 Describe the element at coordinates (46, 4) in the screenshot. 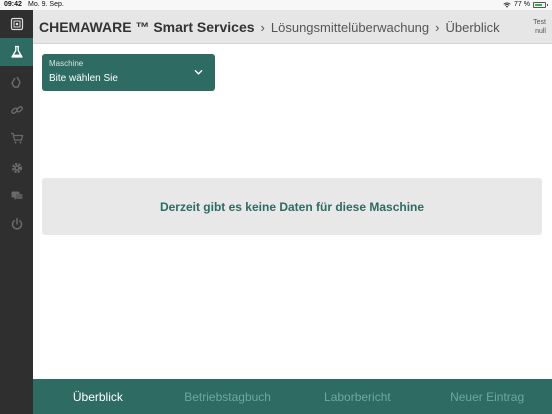

I see `status-date: Mo. 9. Sep.` at that location.